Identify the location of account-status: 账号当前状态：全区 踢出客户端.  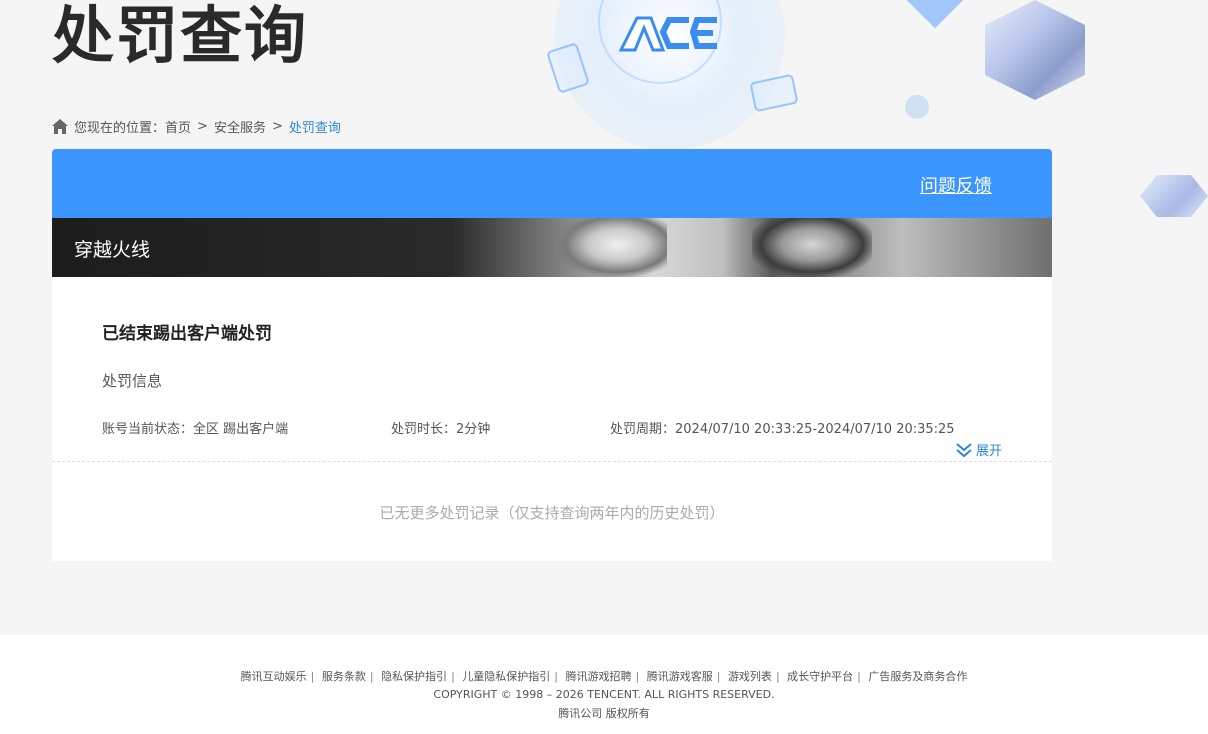
(195, 429).